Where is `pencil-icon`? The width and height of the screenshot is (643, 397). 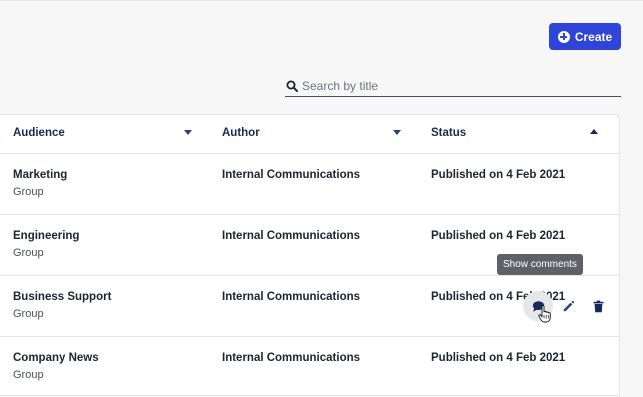 pencil-icon is located at coordinates (568, 305).